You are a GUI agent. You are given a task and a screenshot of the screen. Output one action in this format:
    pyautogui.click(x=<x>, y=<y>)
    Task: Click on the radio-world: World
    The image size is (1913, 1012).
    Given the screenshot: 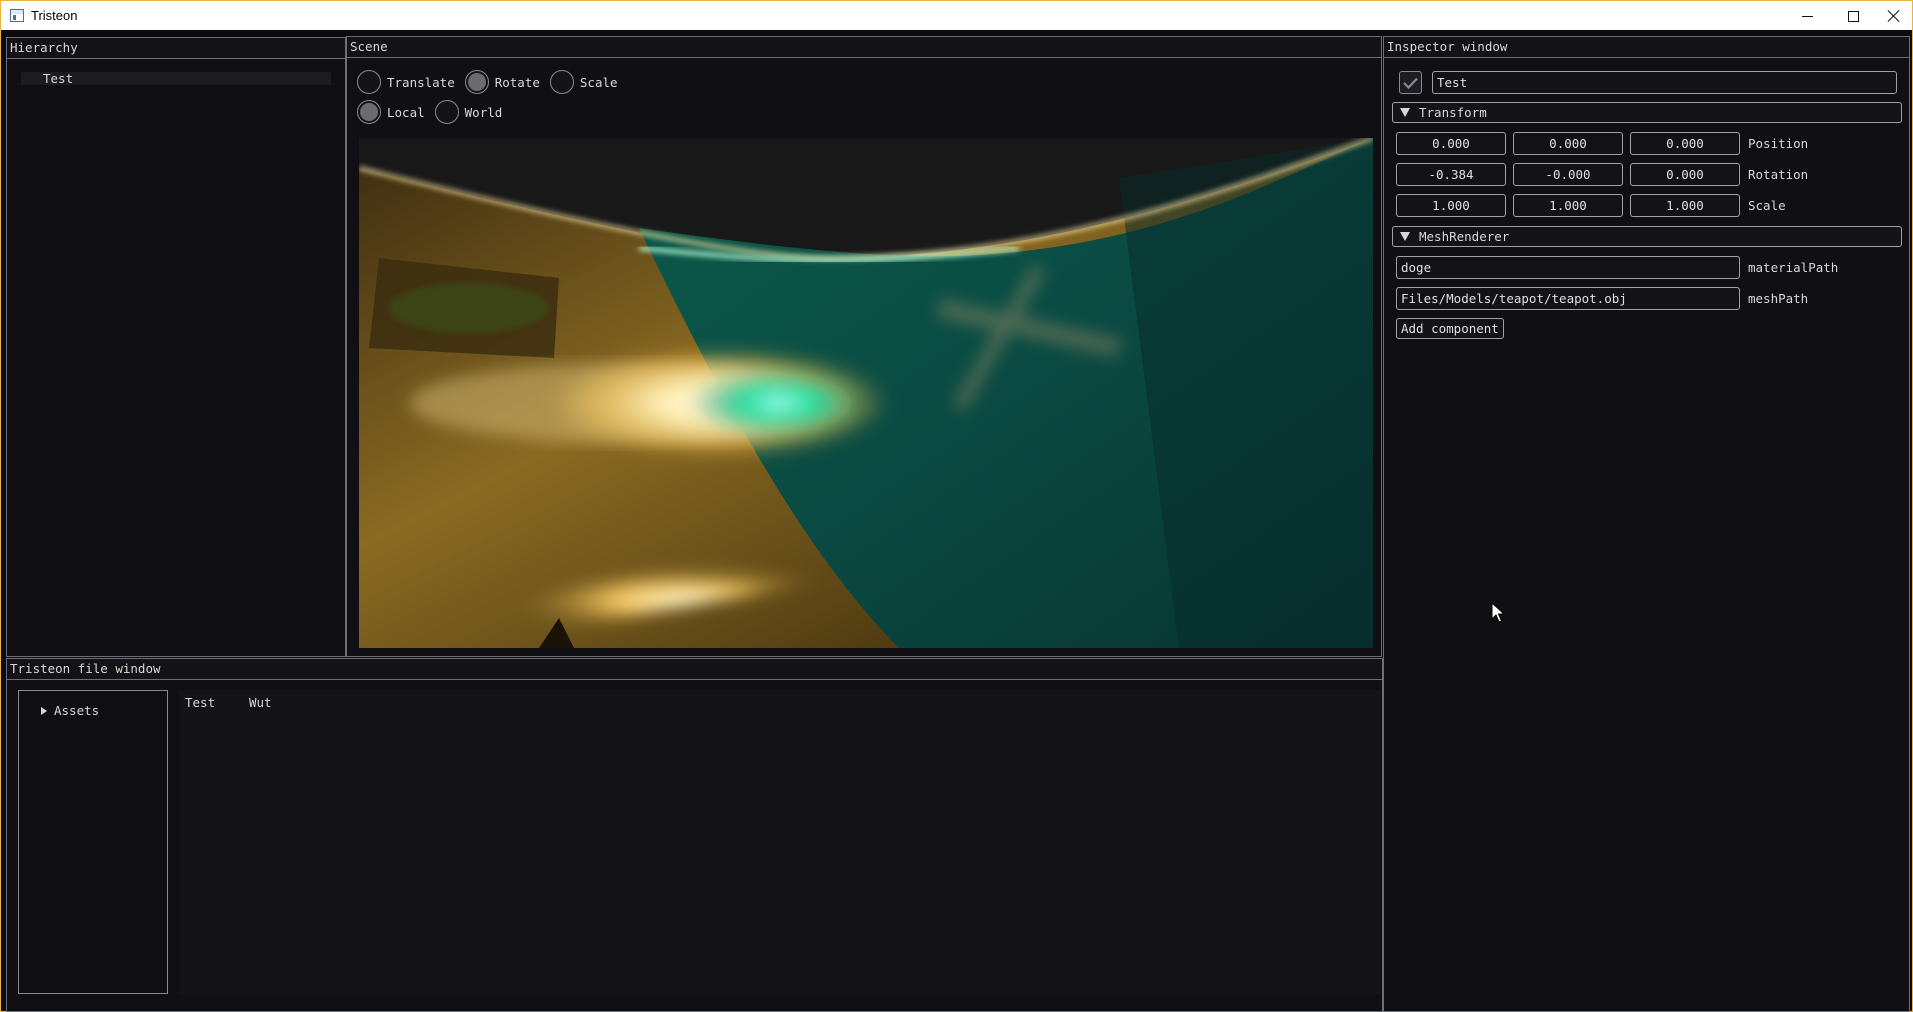 What is the action you would take?
    pyautogui.click(x=468, y=112)
    